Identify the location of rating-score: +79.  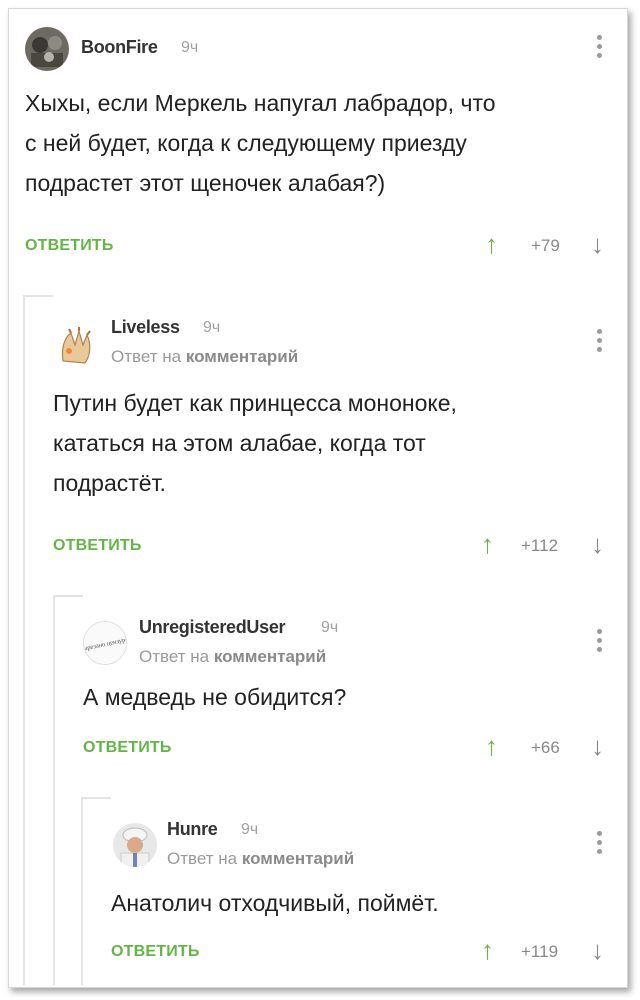
(545, 245).